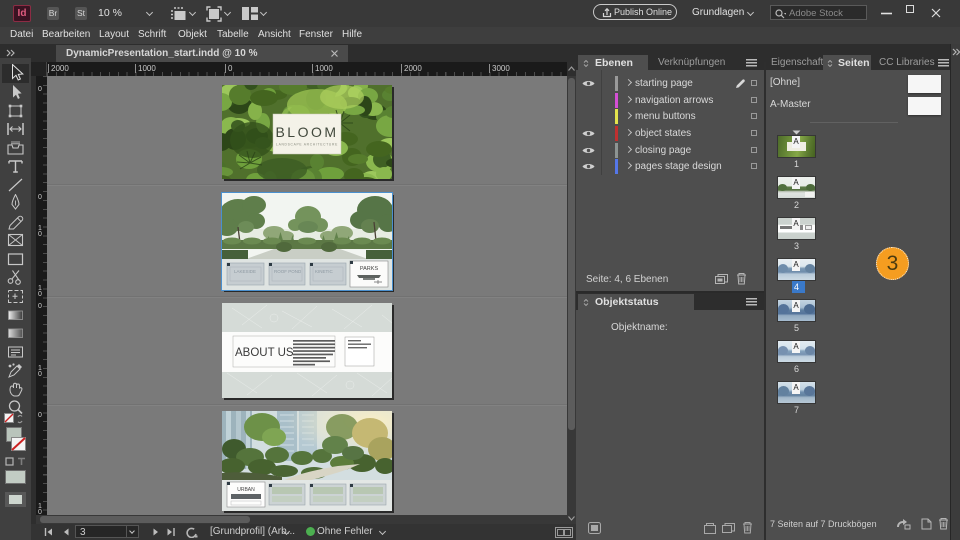 The image size is (960, 540). Describe the element at coordinates (307, 145) in the screenshot. I see `svg-text: LANDSCAPE ARCHITECTURE` at that location.